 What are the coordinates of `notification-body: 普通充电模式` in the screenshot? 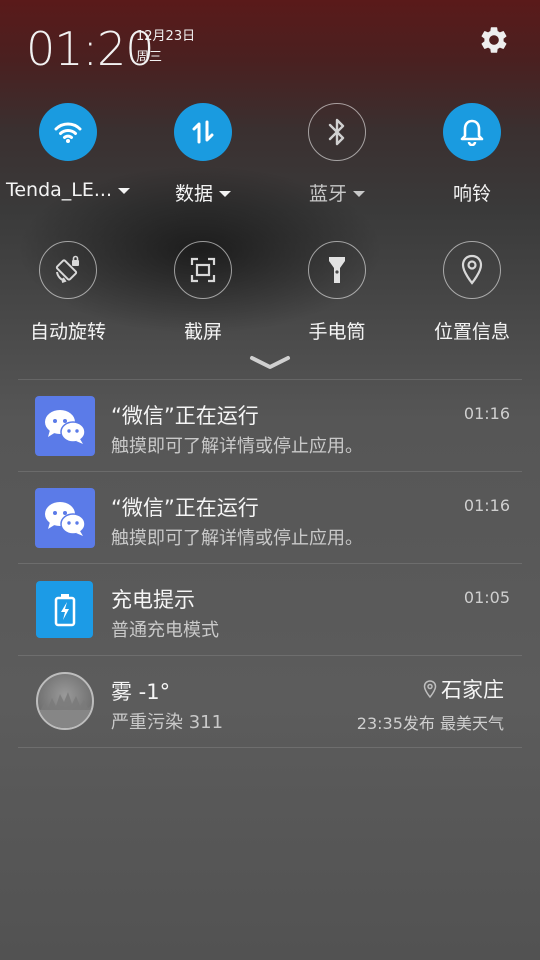 It's located at (165, 630).